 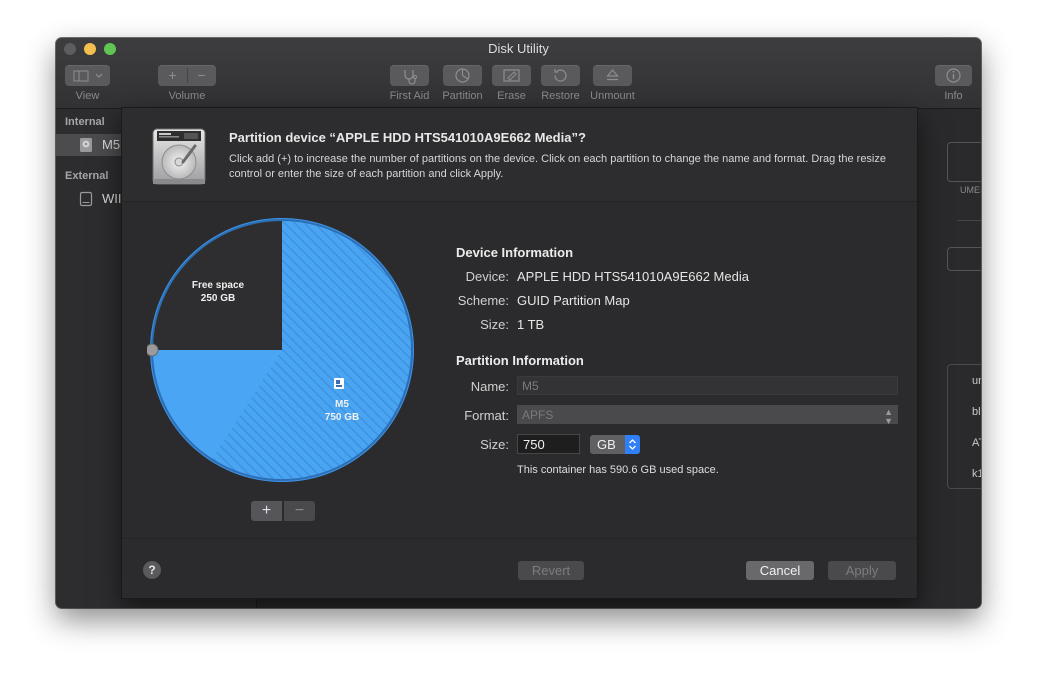 I want to click on first-aid-label: First Aid, so click(x=409, y=96).